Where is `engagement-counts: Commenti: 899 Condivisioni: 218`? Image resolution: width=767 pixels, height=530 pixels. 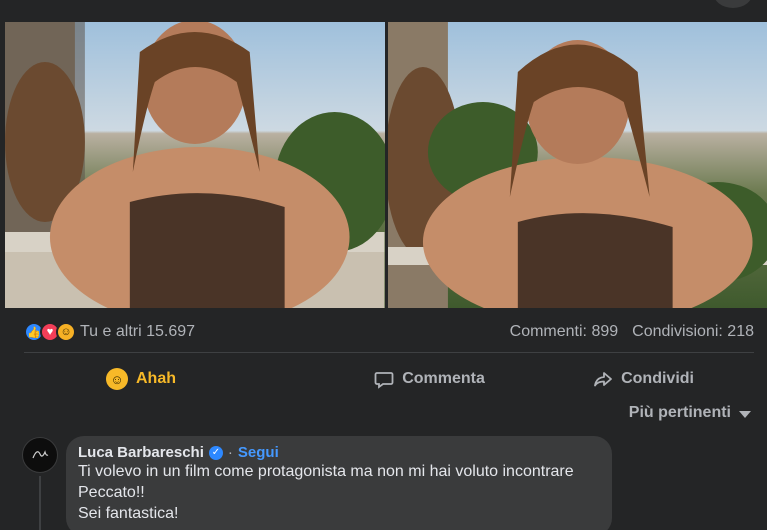
engagement-counts: Commenti: 899 Condivisioni: 218 is located at coordinates (632, 332).